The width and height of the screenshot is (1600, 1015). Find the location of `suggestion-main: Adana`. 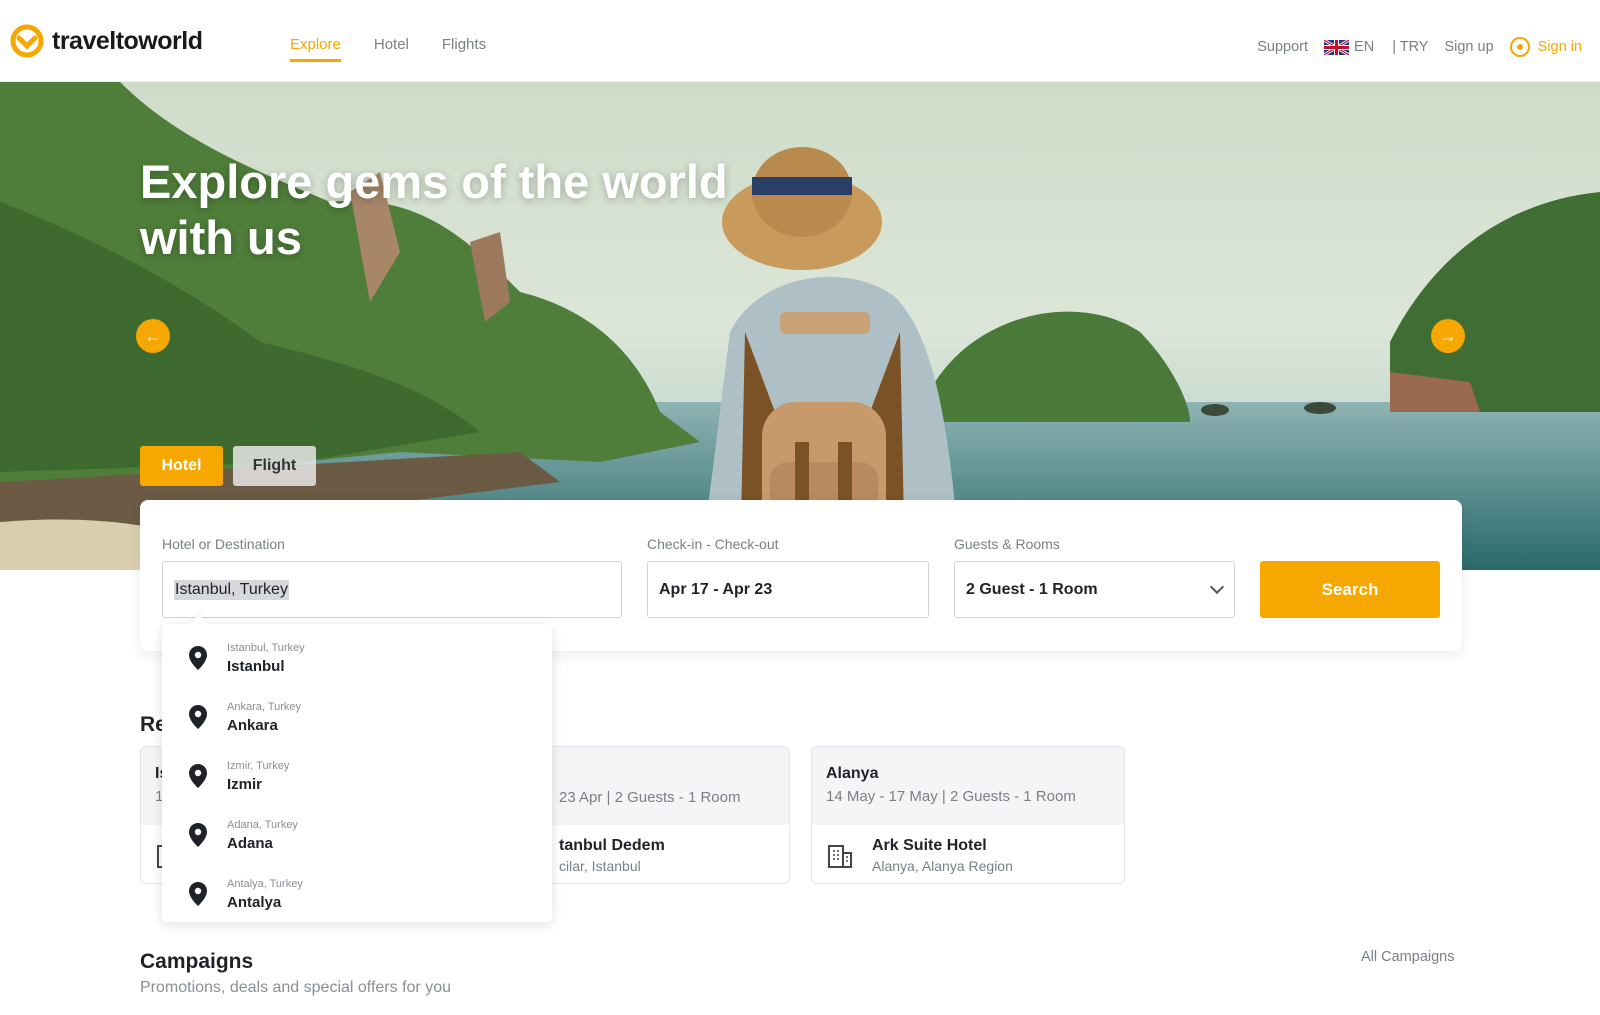

suggestion-main: Adana is located at coordinates (250, 843).